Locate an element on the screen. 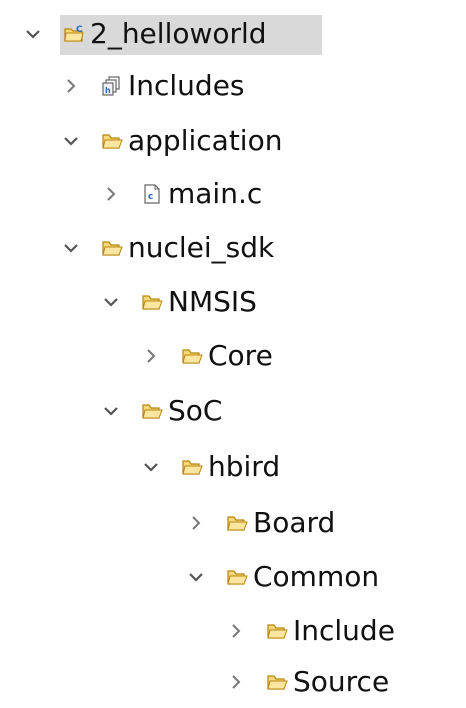 This screenshot has height=708, width=466. tree-item-label: nuclei_sdk is located at coordinates (201, 247).